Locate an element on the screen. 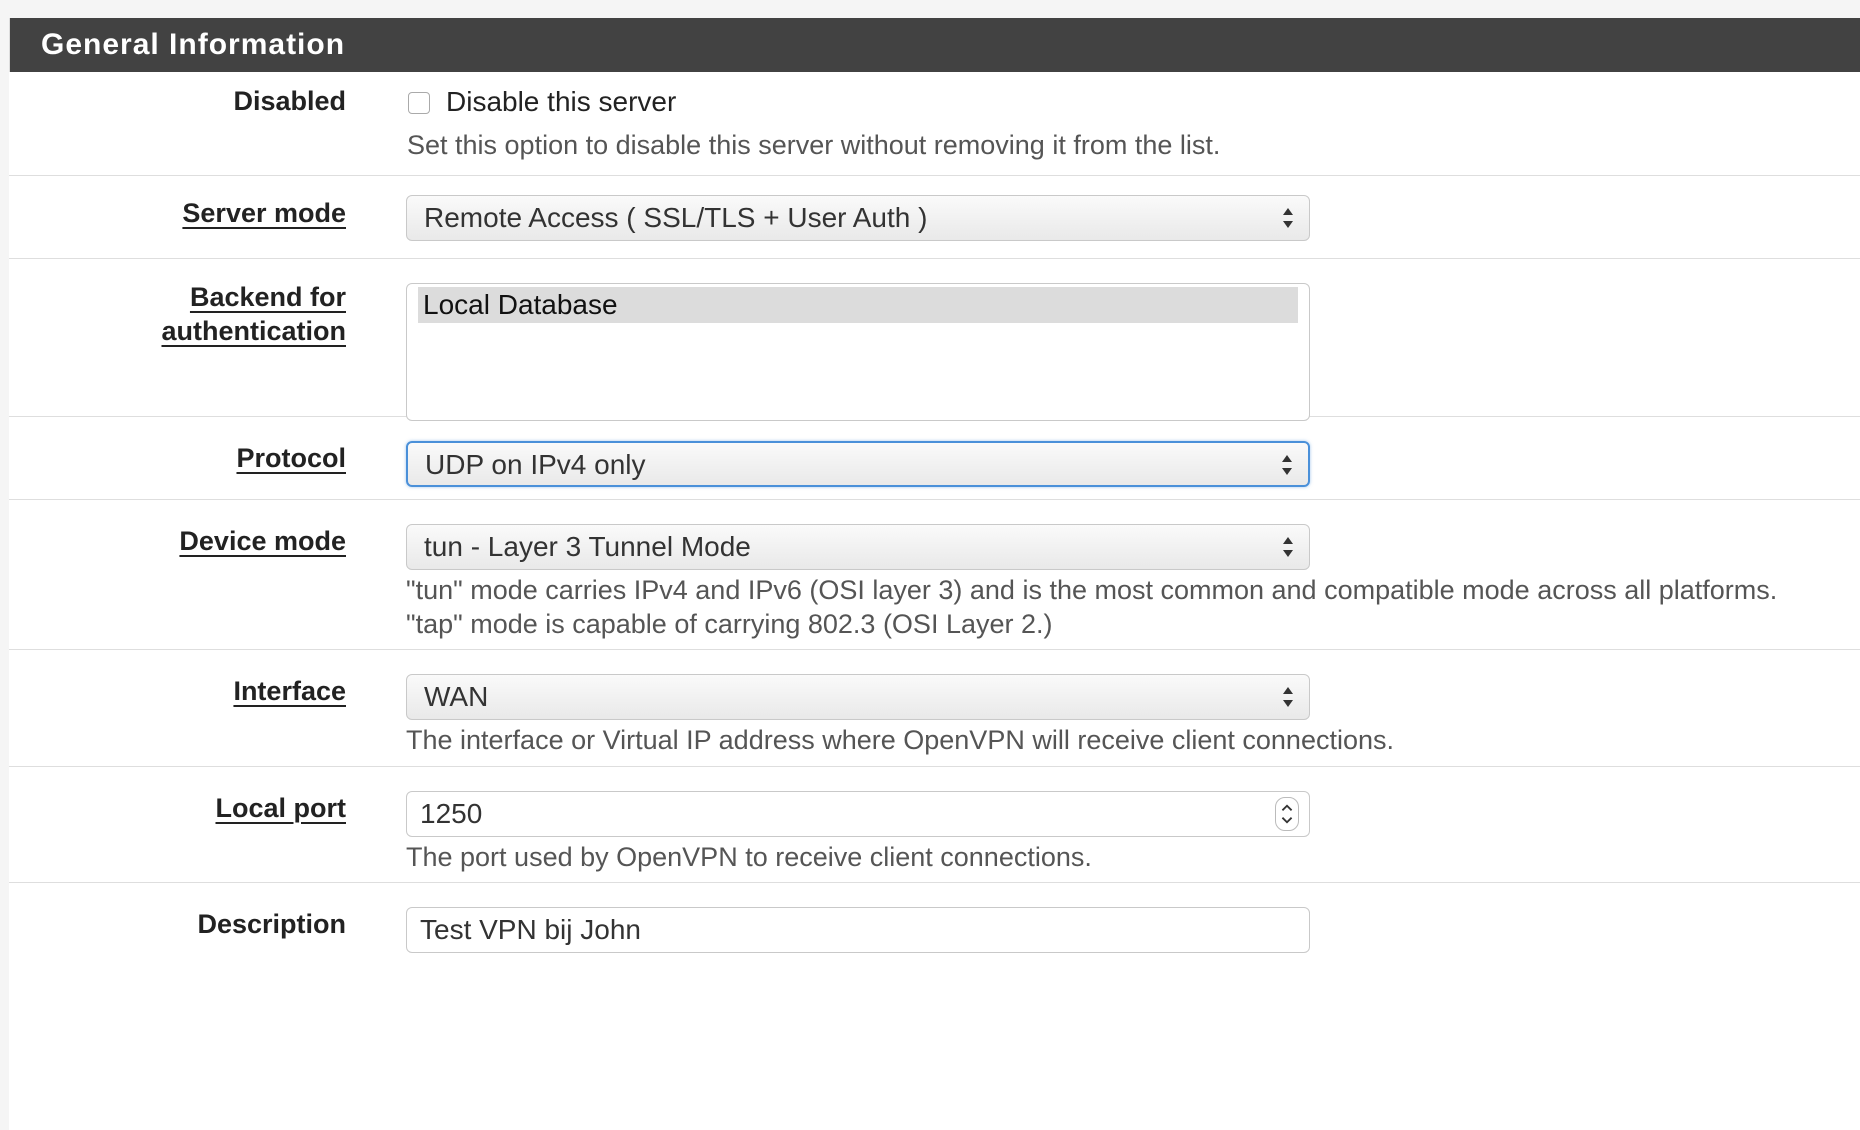  device-mode-select: tun - Layer 3 Tunnel Mode is located at coordinates (858, 547).